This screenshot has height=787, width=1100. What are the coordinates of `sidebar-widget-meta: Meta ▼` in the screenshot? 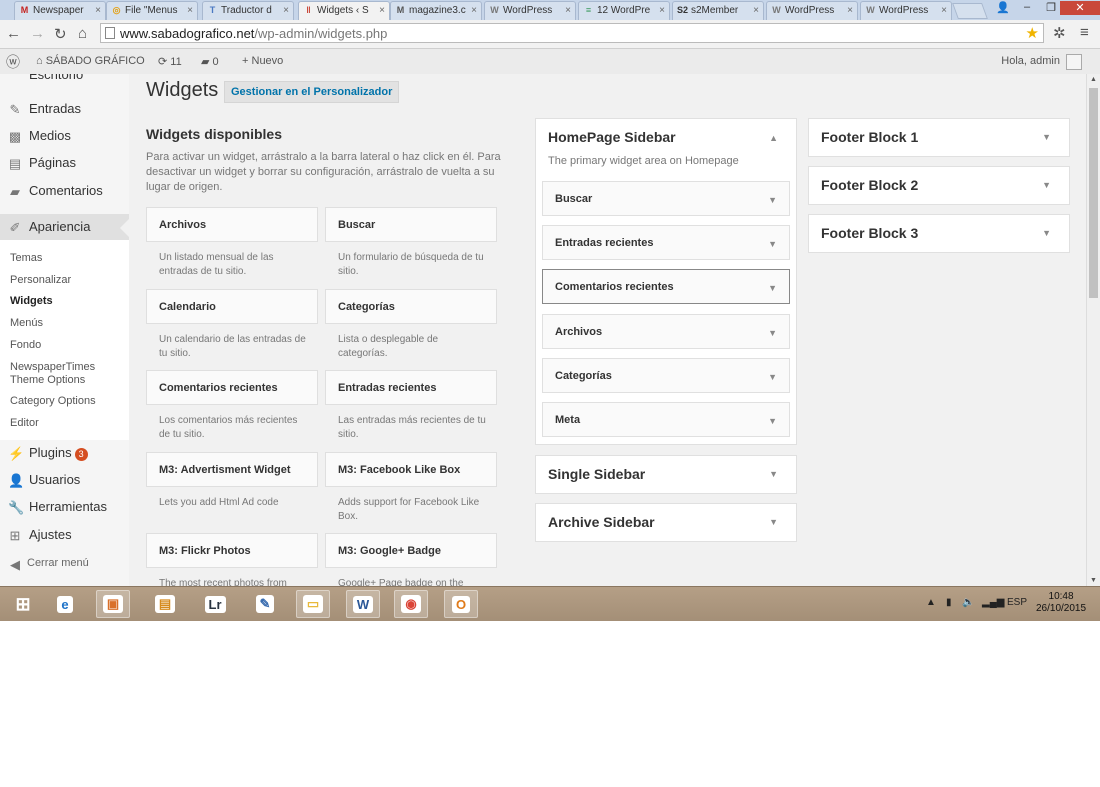 It's located at (666, 419).